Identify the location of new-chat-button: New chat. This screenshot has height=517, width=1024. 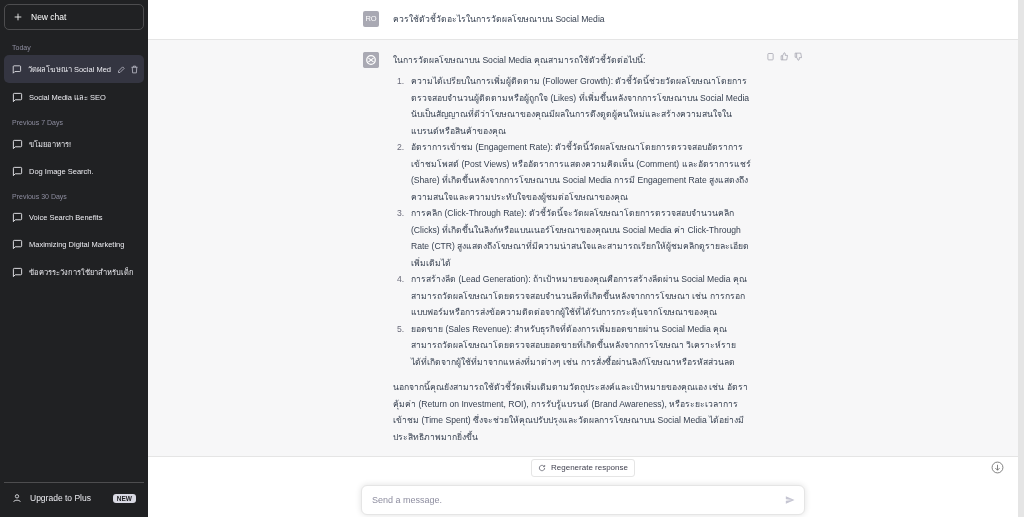
(74, 17).